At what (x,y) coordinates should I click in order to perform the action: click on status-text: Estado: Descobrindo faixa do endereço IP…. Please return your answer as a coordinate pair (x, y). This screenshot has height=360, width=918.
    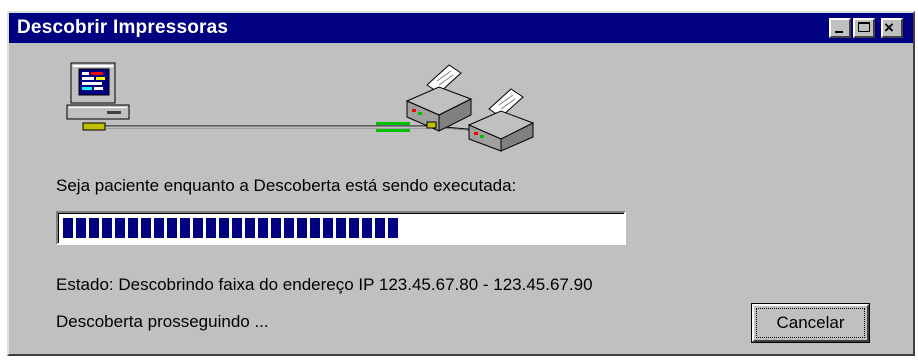
    Looking at the image, I should click on (324, 284).